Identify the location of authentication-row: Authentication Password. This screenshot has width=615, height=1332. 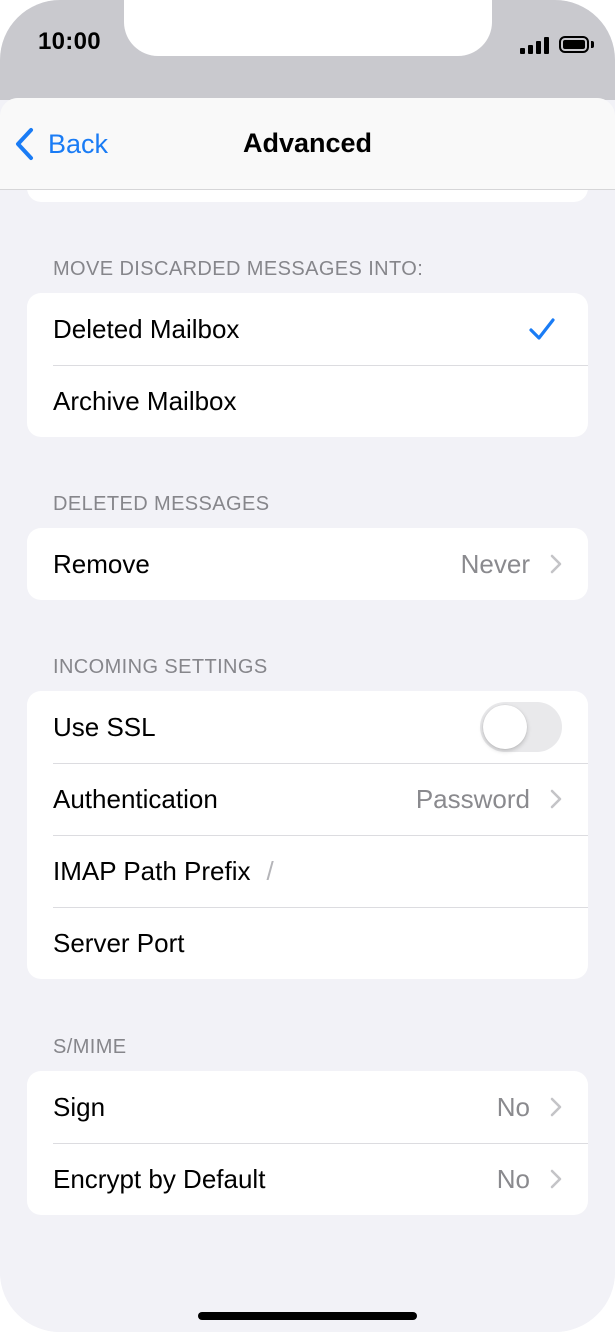
(307, 799).